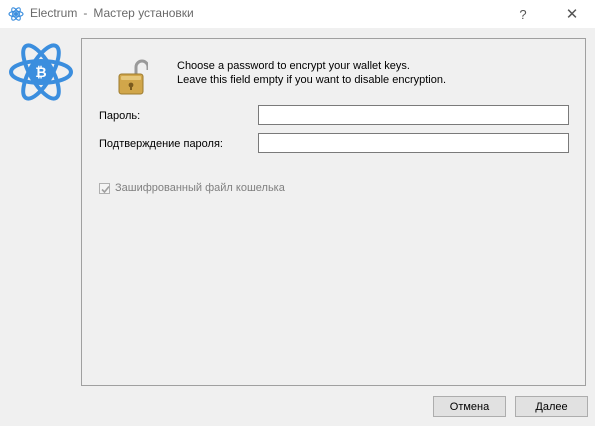  I want to click on close-button: ✕, so click(572, 14).